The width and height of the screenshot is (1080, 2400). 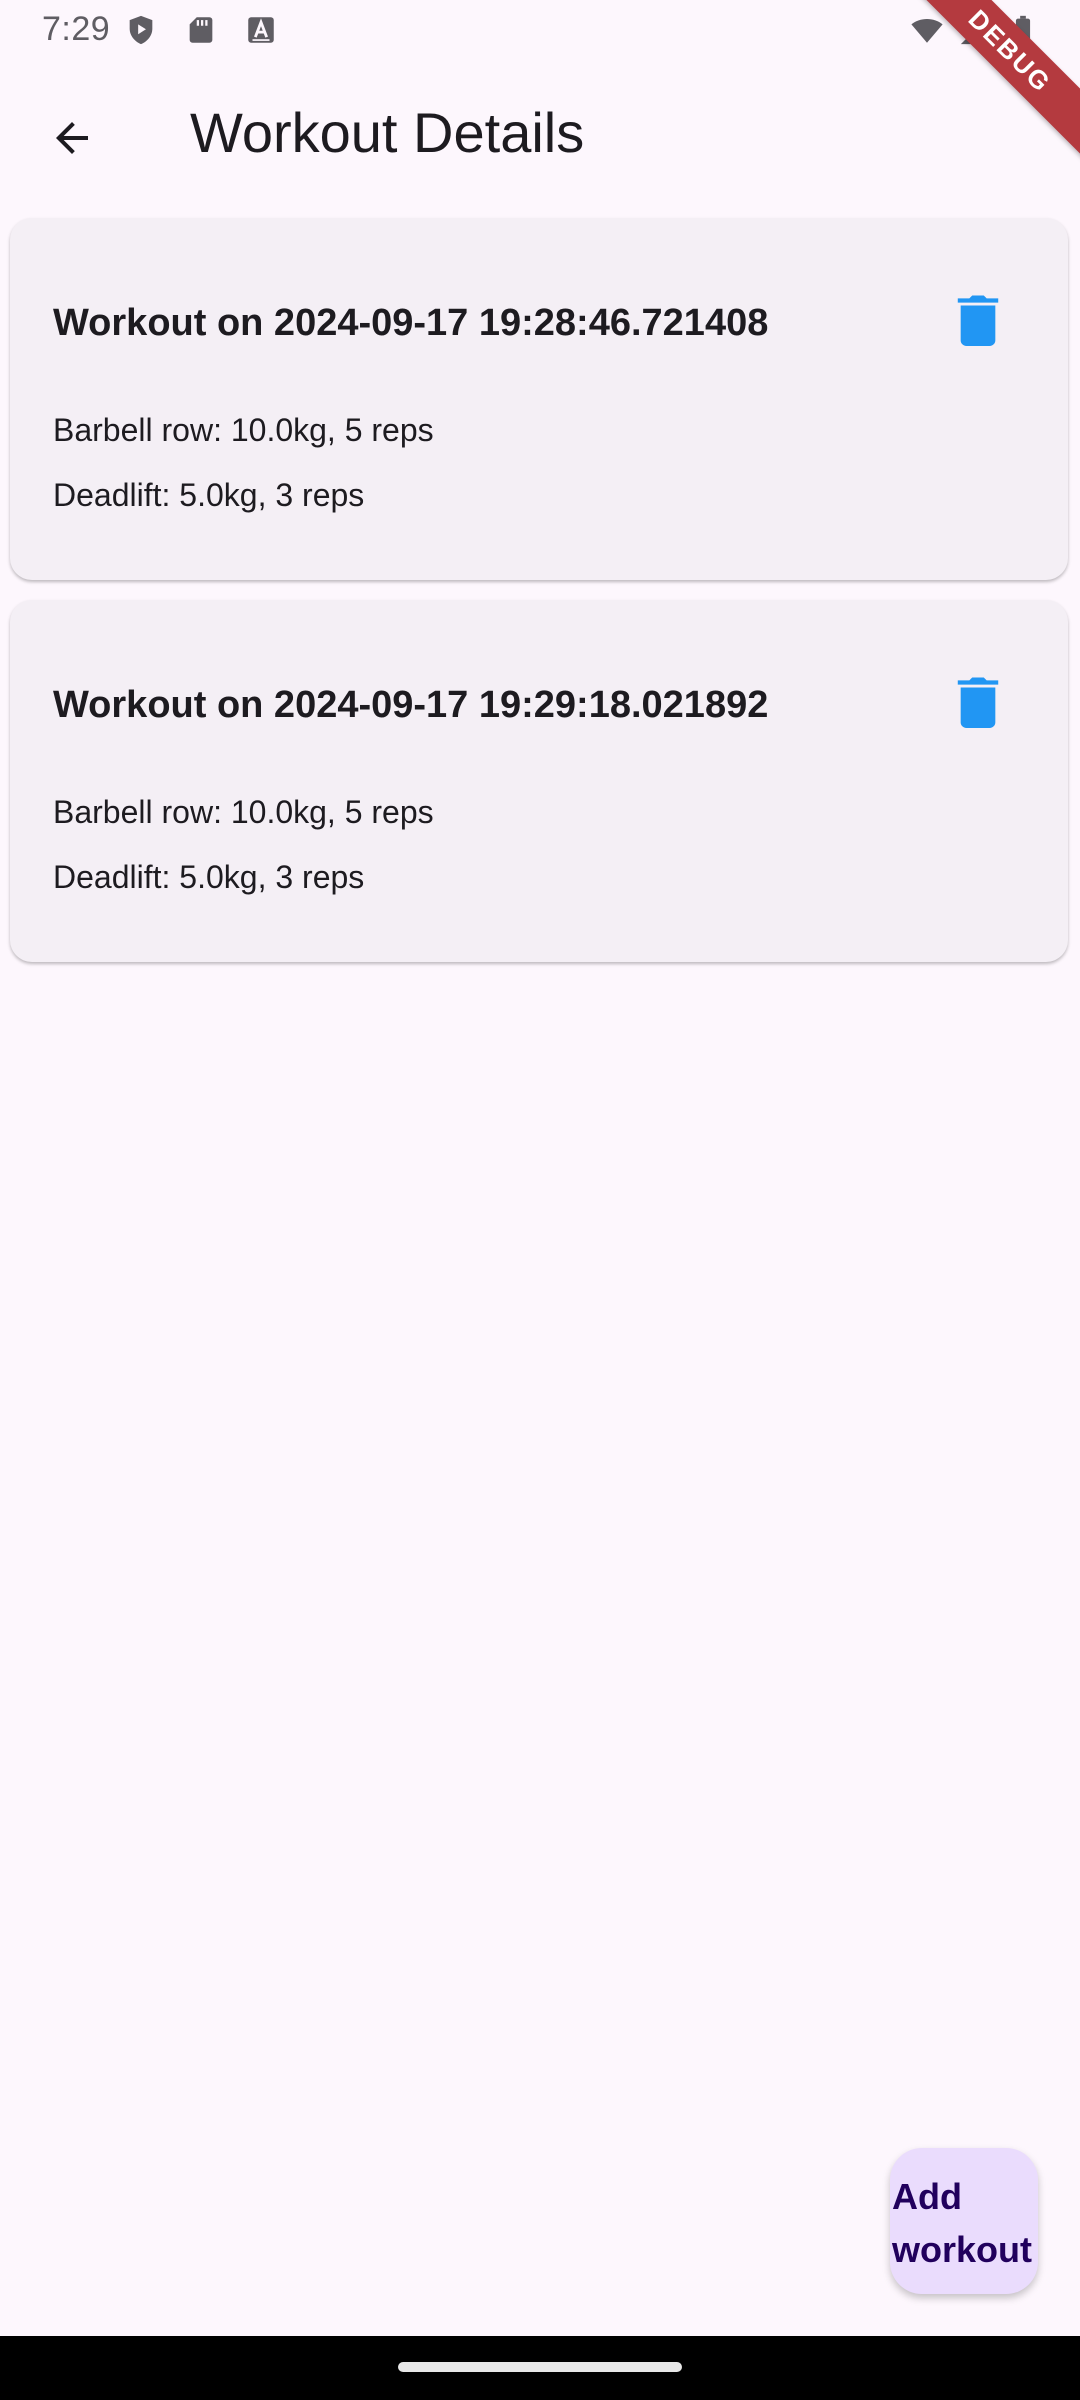 What do you see at coordinates (927, 31) in the screenshot?
I see `wifi-icon` at bounding box center [927, 31].